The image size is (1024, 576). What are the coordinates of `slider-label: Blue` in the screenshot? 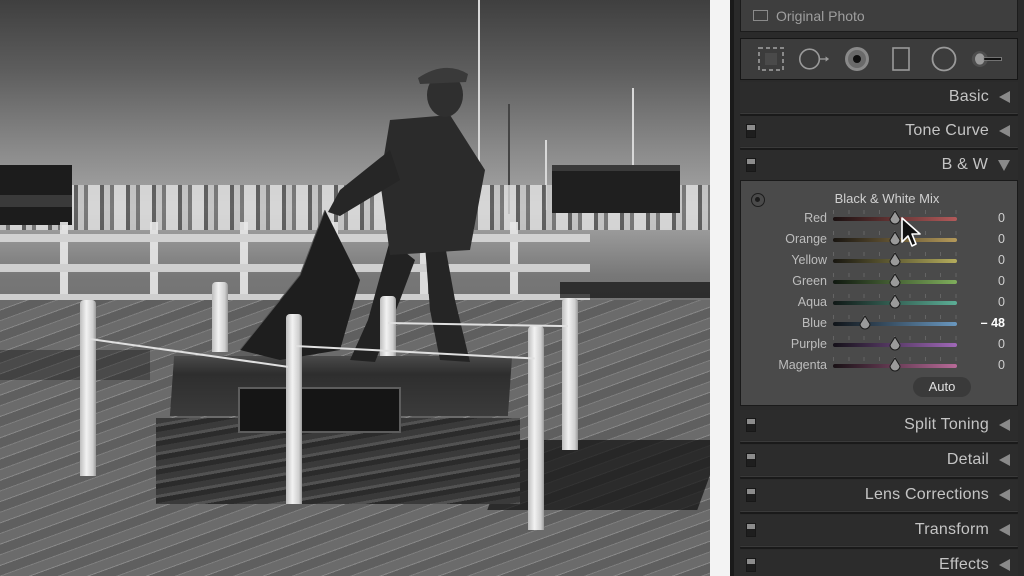 It's located at (814, 323).